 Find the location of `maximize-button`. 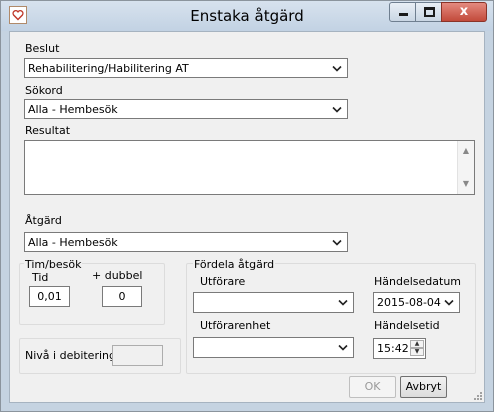

maximize-button is located at coordinates (428, 12).